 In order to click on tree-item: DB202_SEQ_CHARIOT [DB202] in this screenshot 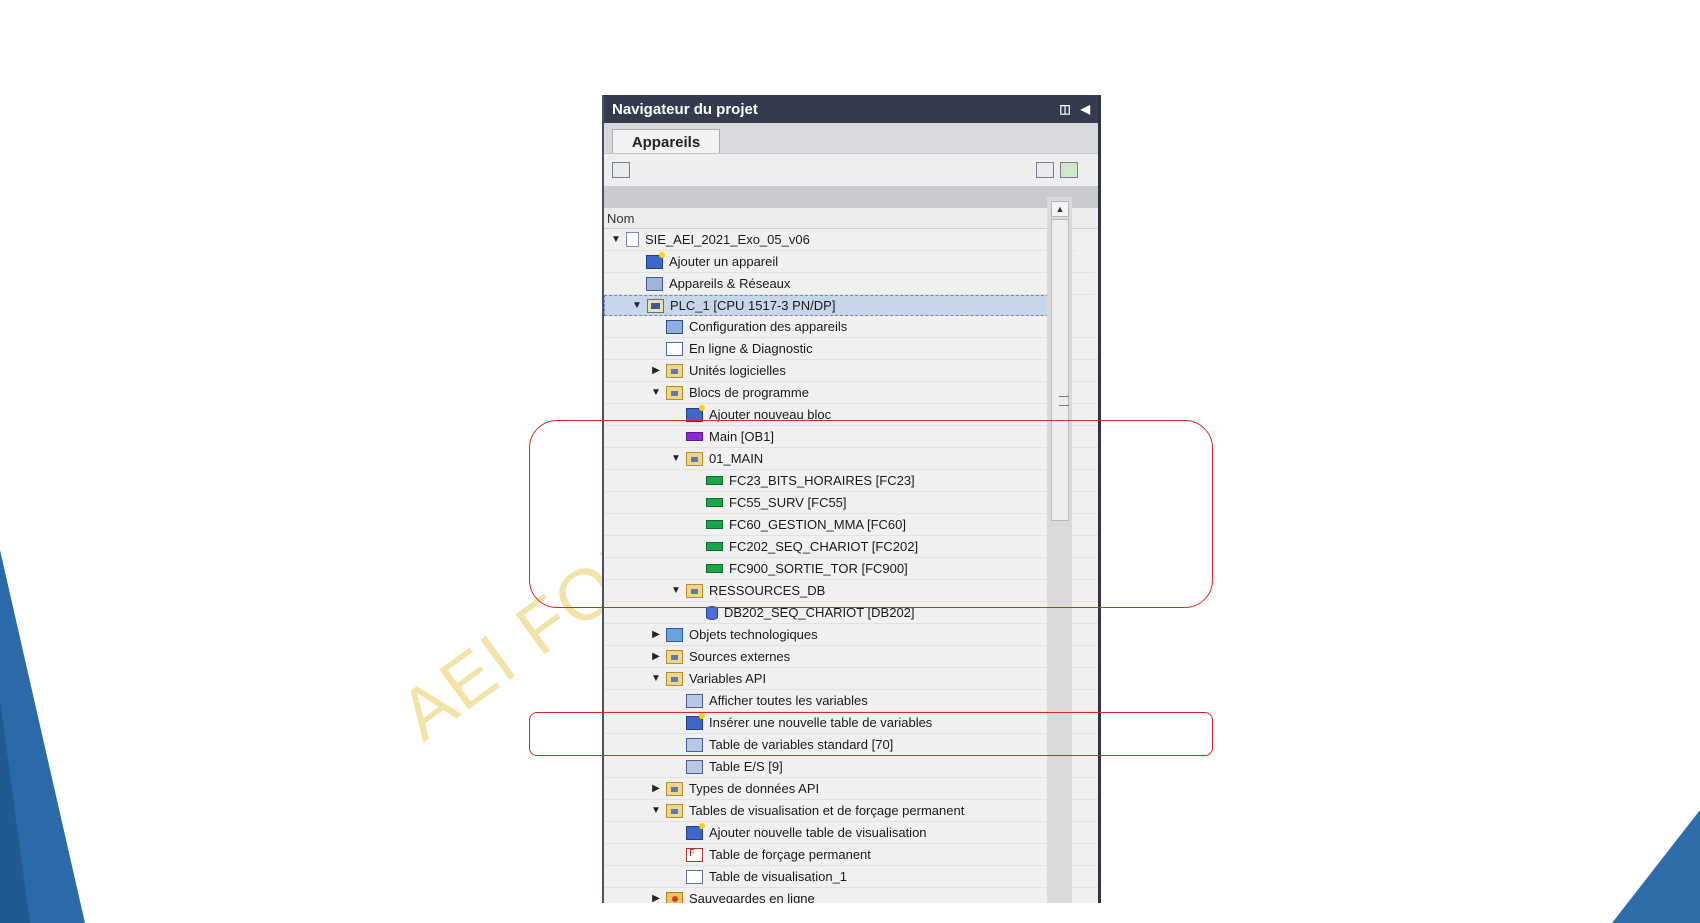, I will do `click(851, 613)`.